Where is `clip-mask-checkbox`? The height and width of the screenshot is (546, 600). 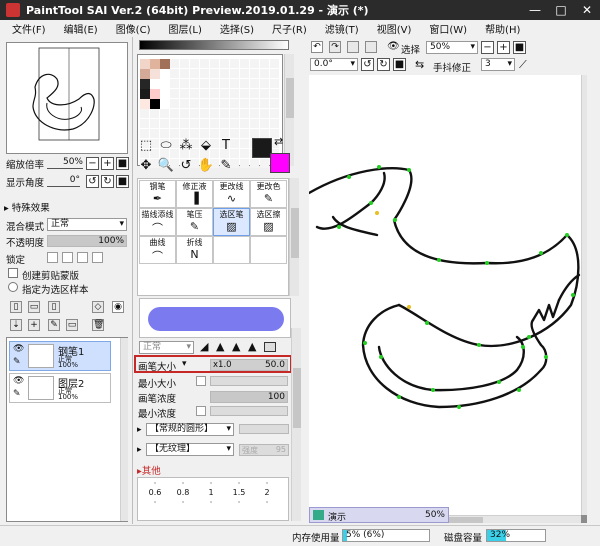 clip-mask-checkbox is located at coordinates (13, 273).